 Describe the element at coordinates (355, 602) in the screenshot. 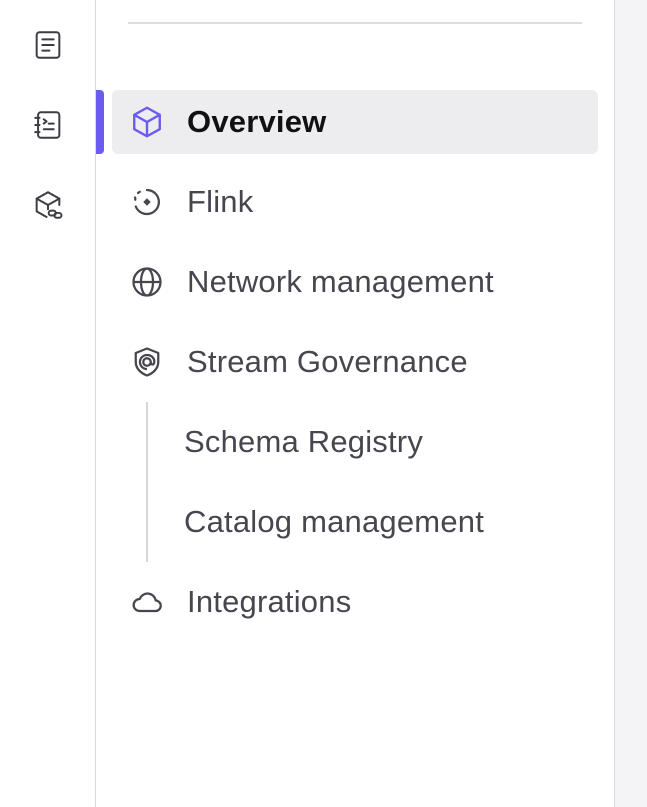

I see `nav-item-integrations: Integrations` at that location.